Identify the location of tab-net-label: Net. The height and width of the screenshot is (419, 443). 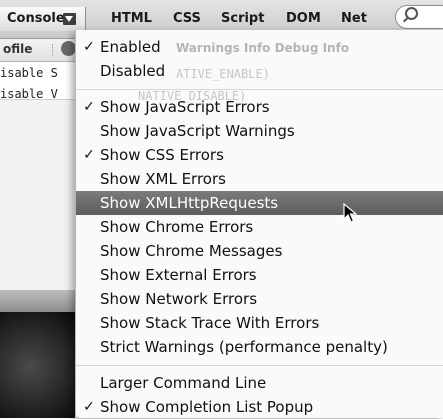
(354, 18).